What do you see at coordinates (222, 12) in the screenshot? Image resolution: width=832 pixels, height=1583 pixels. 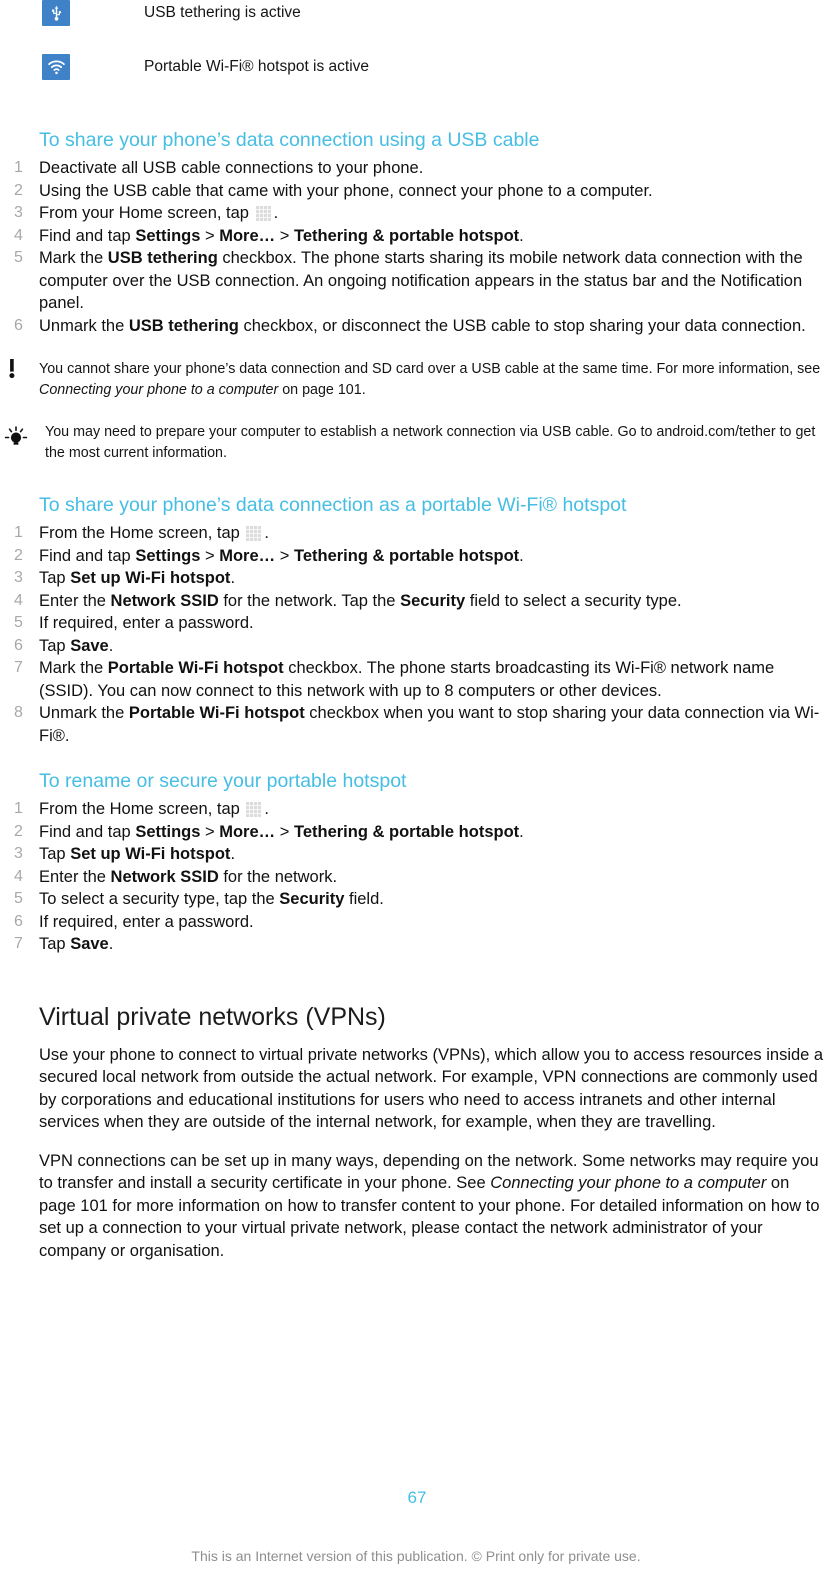 I see `notification-label-usb: USB tethering is active` at bounding box center [222, 12].